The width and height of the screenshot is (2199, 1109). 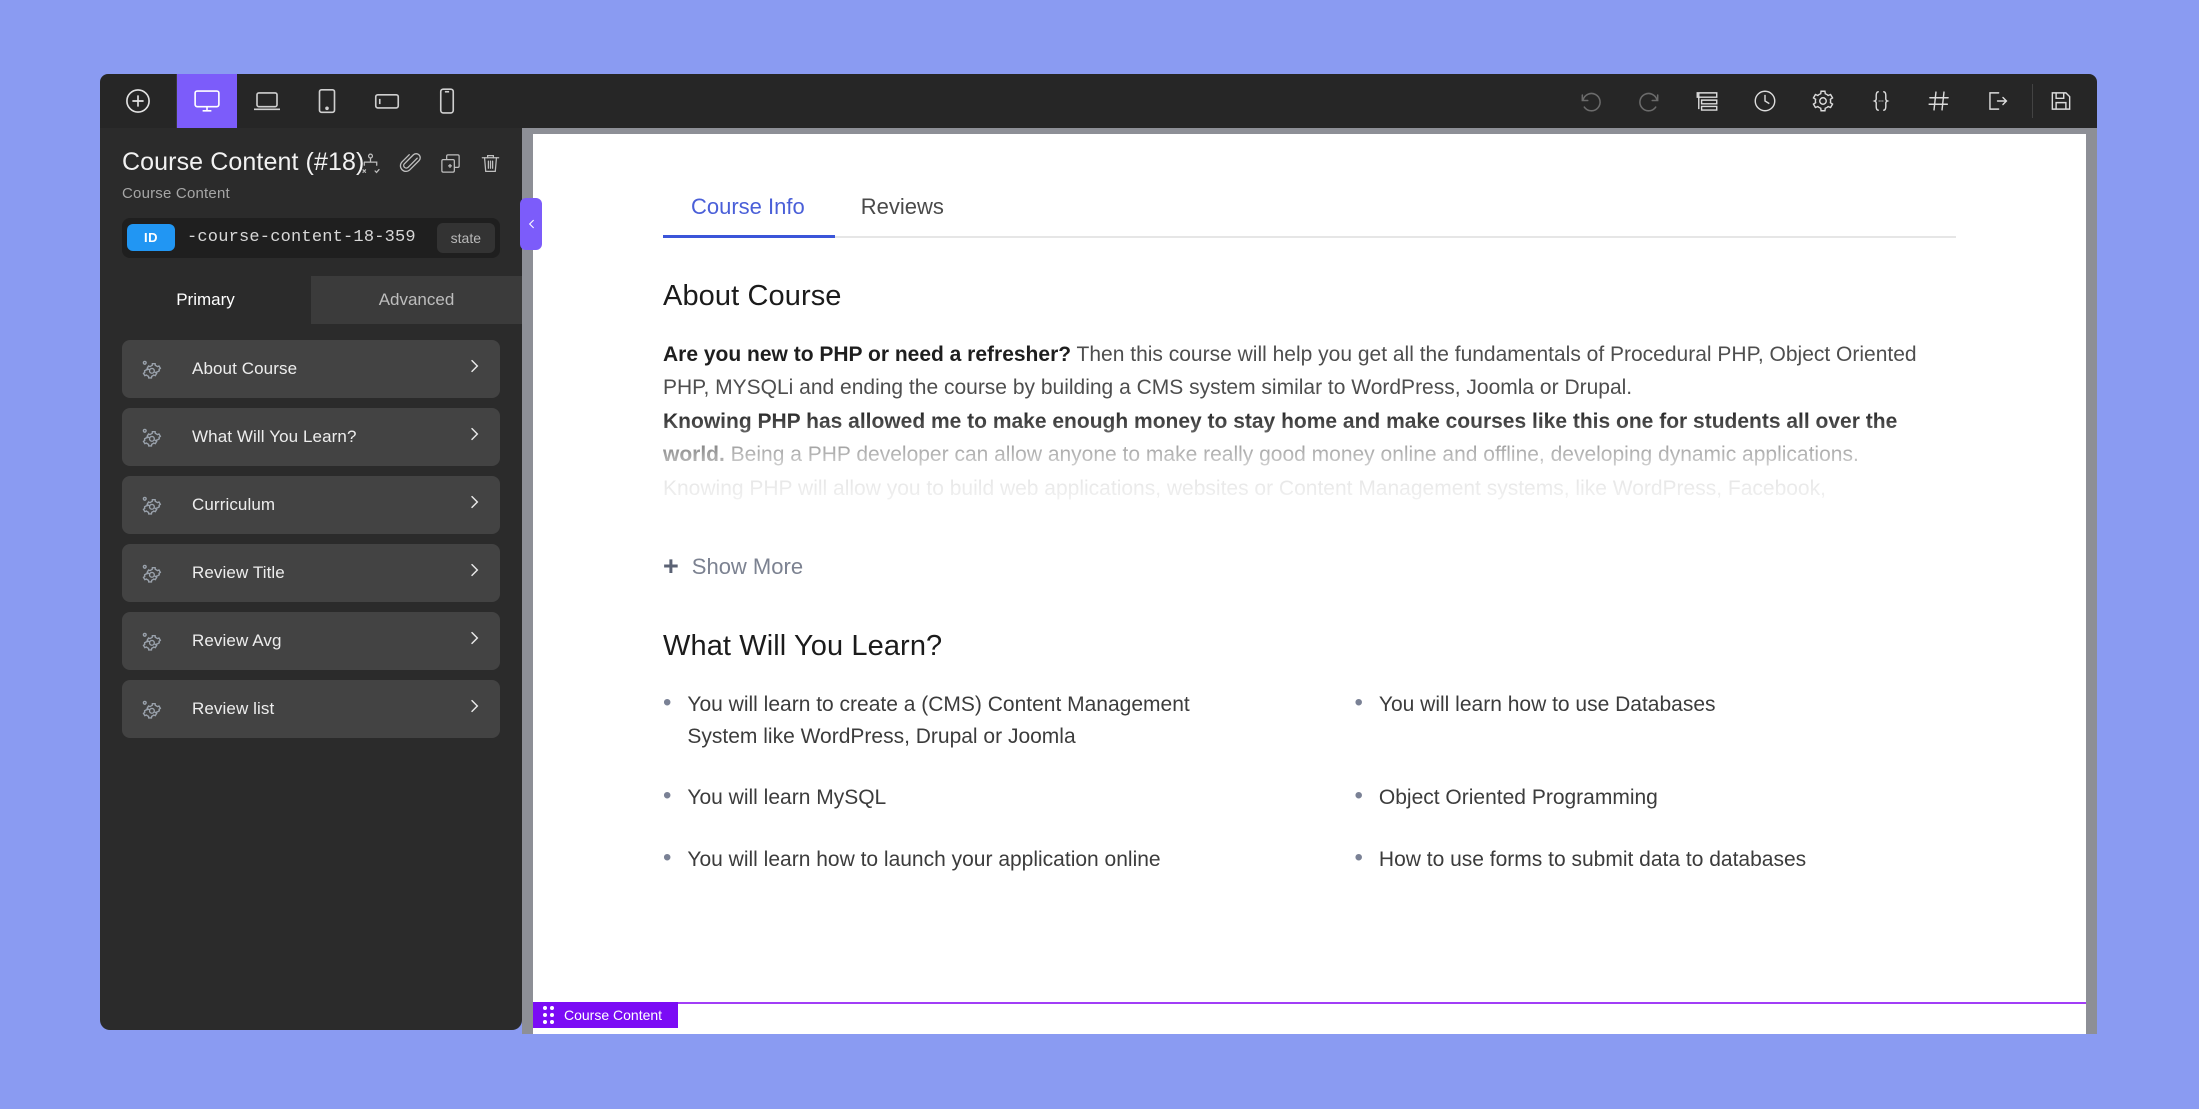 I want to click on add-element-button, so click(x=138, y=101).